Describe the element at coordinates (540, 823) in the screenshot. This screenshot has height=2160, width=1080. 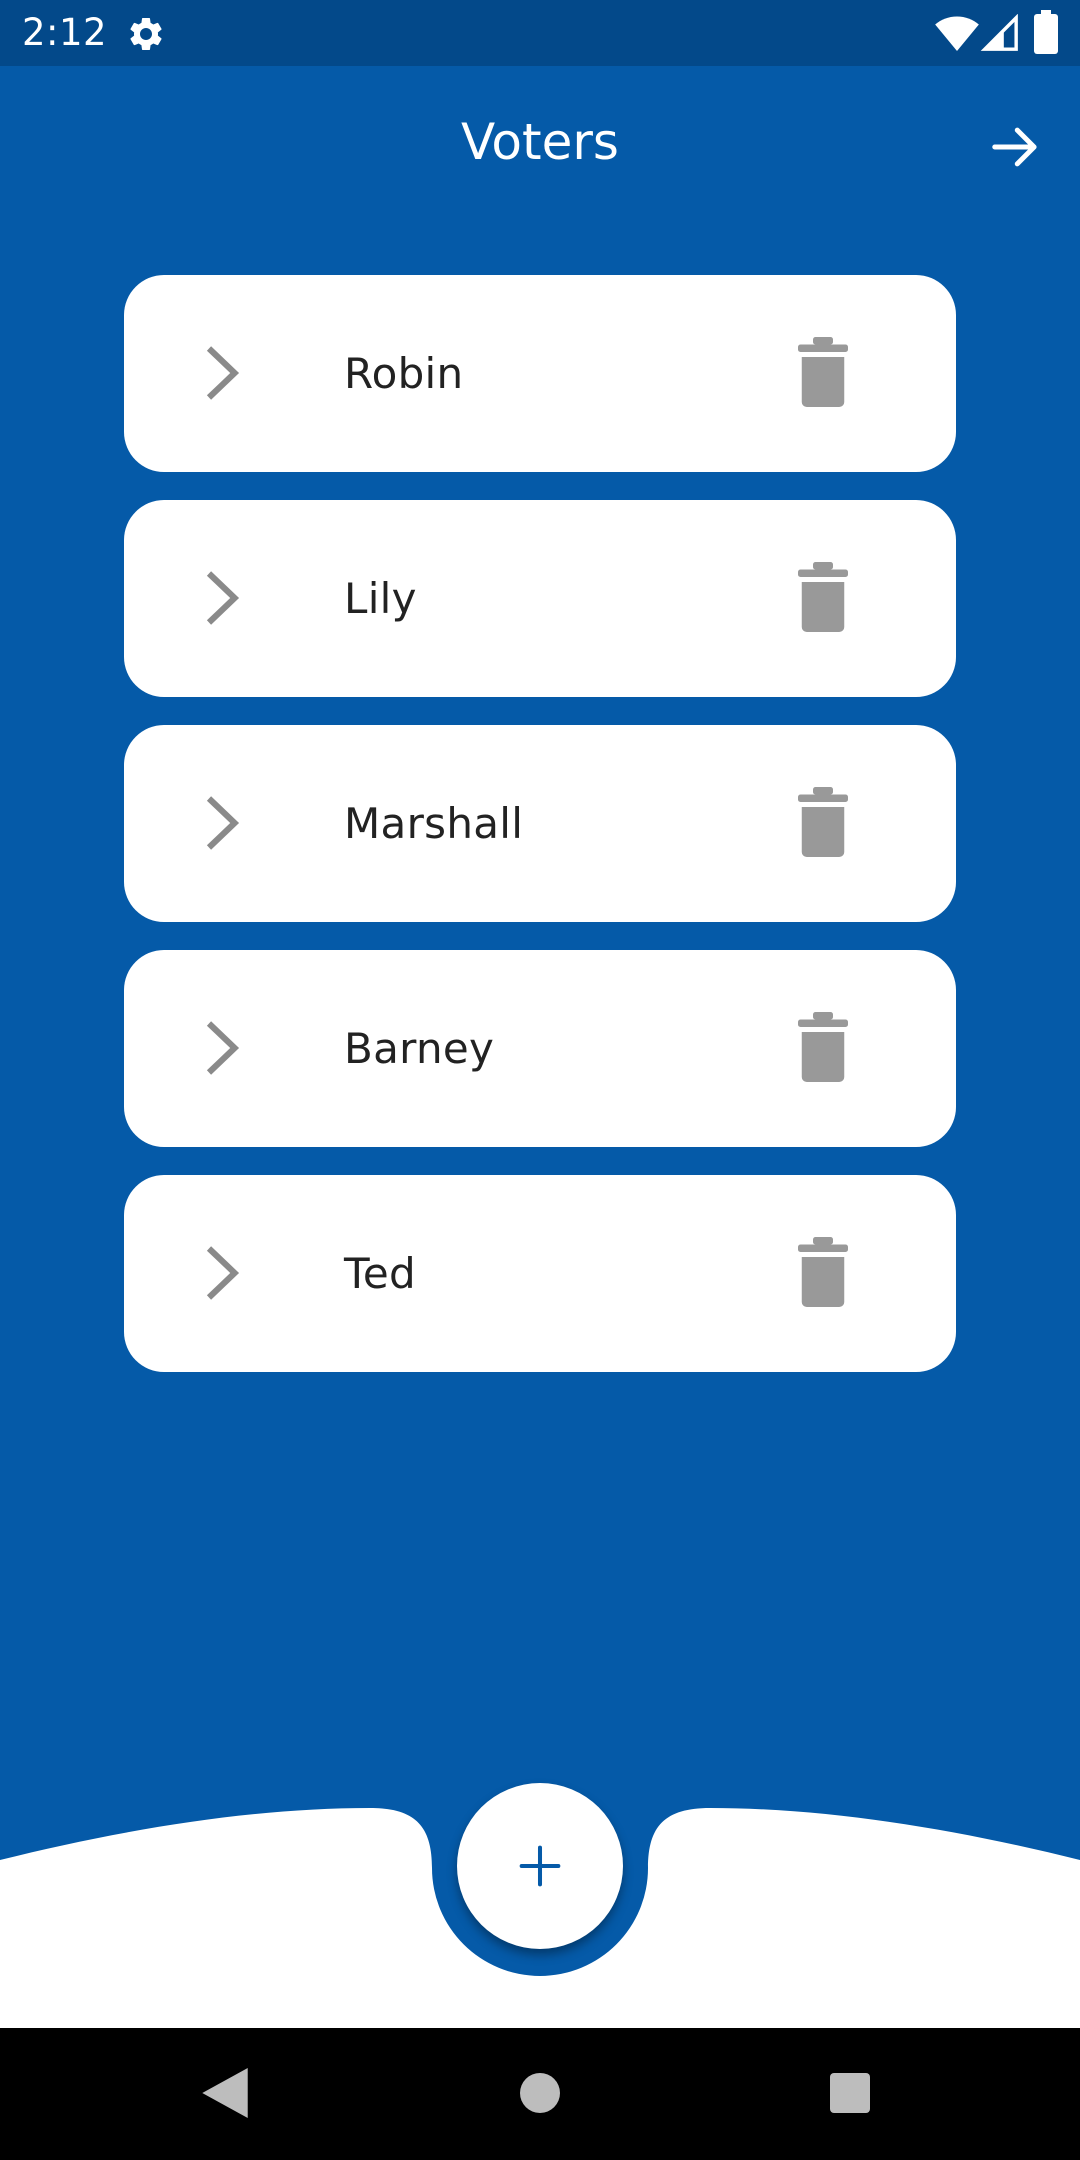
I see `voter-card-marshall: Marshall` at that location.